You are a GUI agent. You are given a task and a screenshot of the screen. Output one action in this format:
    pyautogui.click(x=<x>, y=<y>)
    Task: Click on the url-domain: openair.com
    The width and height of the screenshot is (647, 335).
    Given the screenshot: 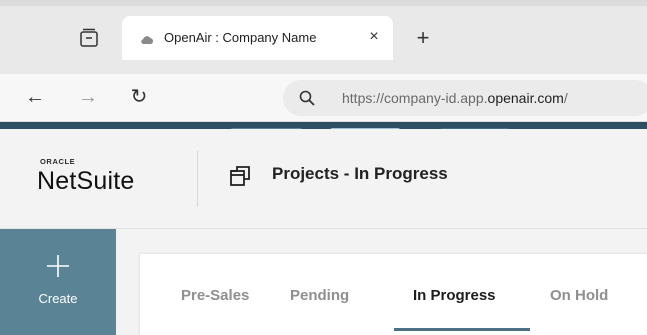 What is the action you would take?
    pyautogui.click(x=525, y=98)
    